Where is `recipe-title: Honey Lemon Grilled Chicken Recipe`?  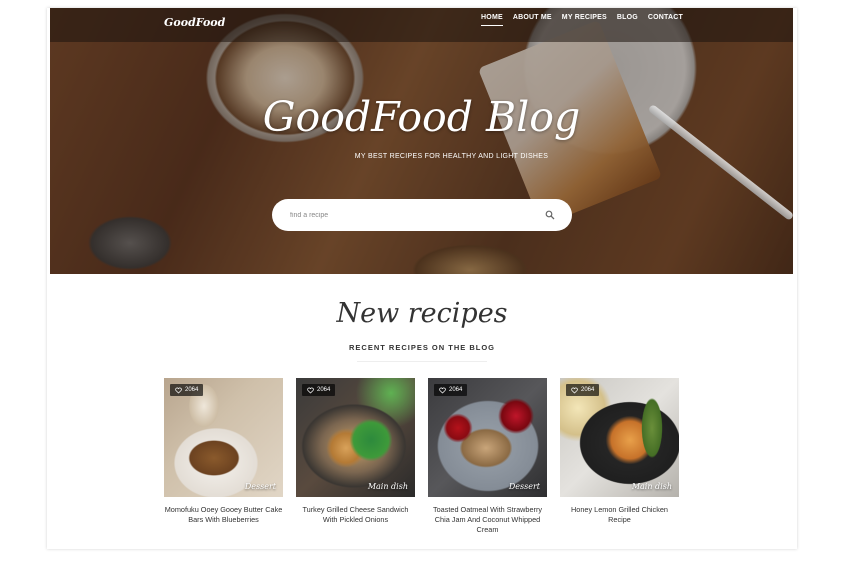 recipe-title: Honey Lemon Grilled Chicken Recipe is located at coordinates (619, 515).